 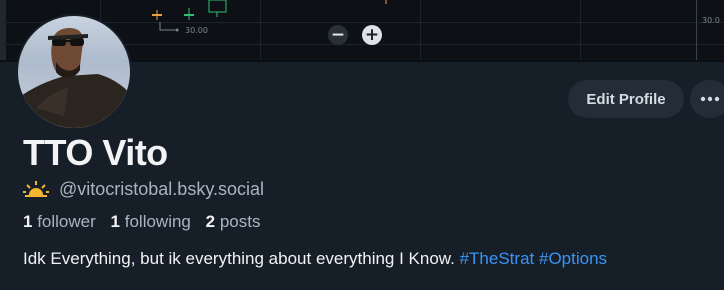 I want to click on more-options-button, so click(x=707, y=99).